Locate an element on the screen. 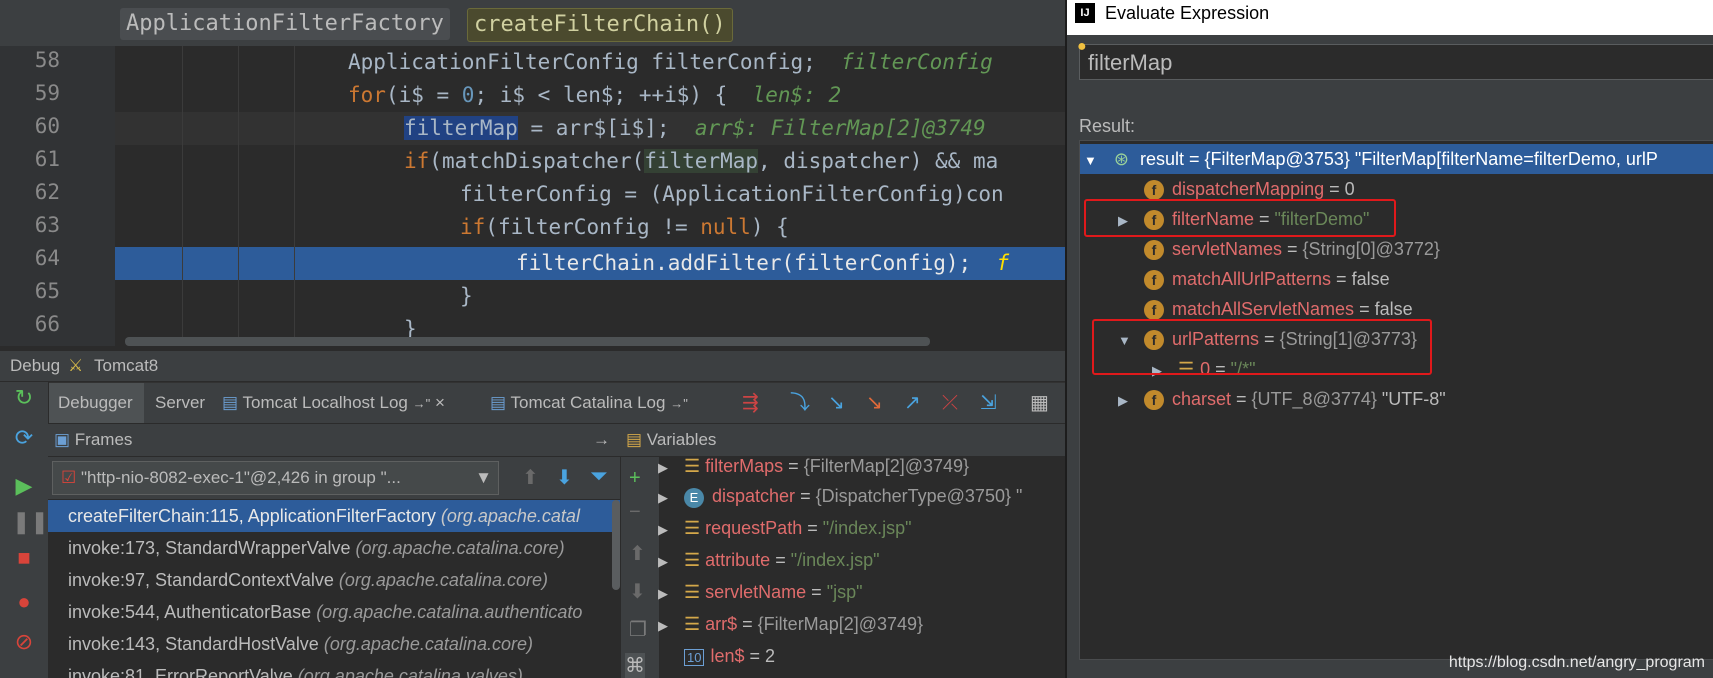 The image size is (1713, 678). tab-server: Server is located at coordinates (180, 403).